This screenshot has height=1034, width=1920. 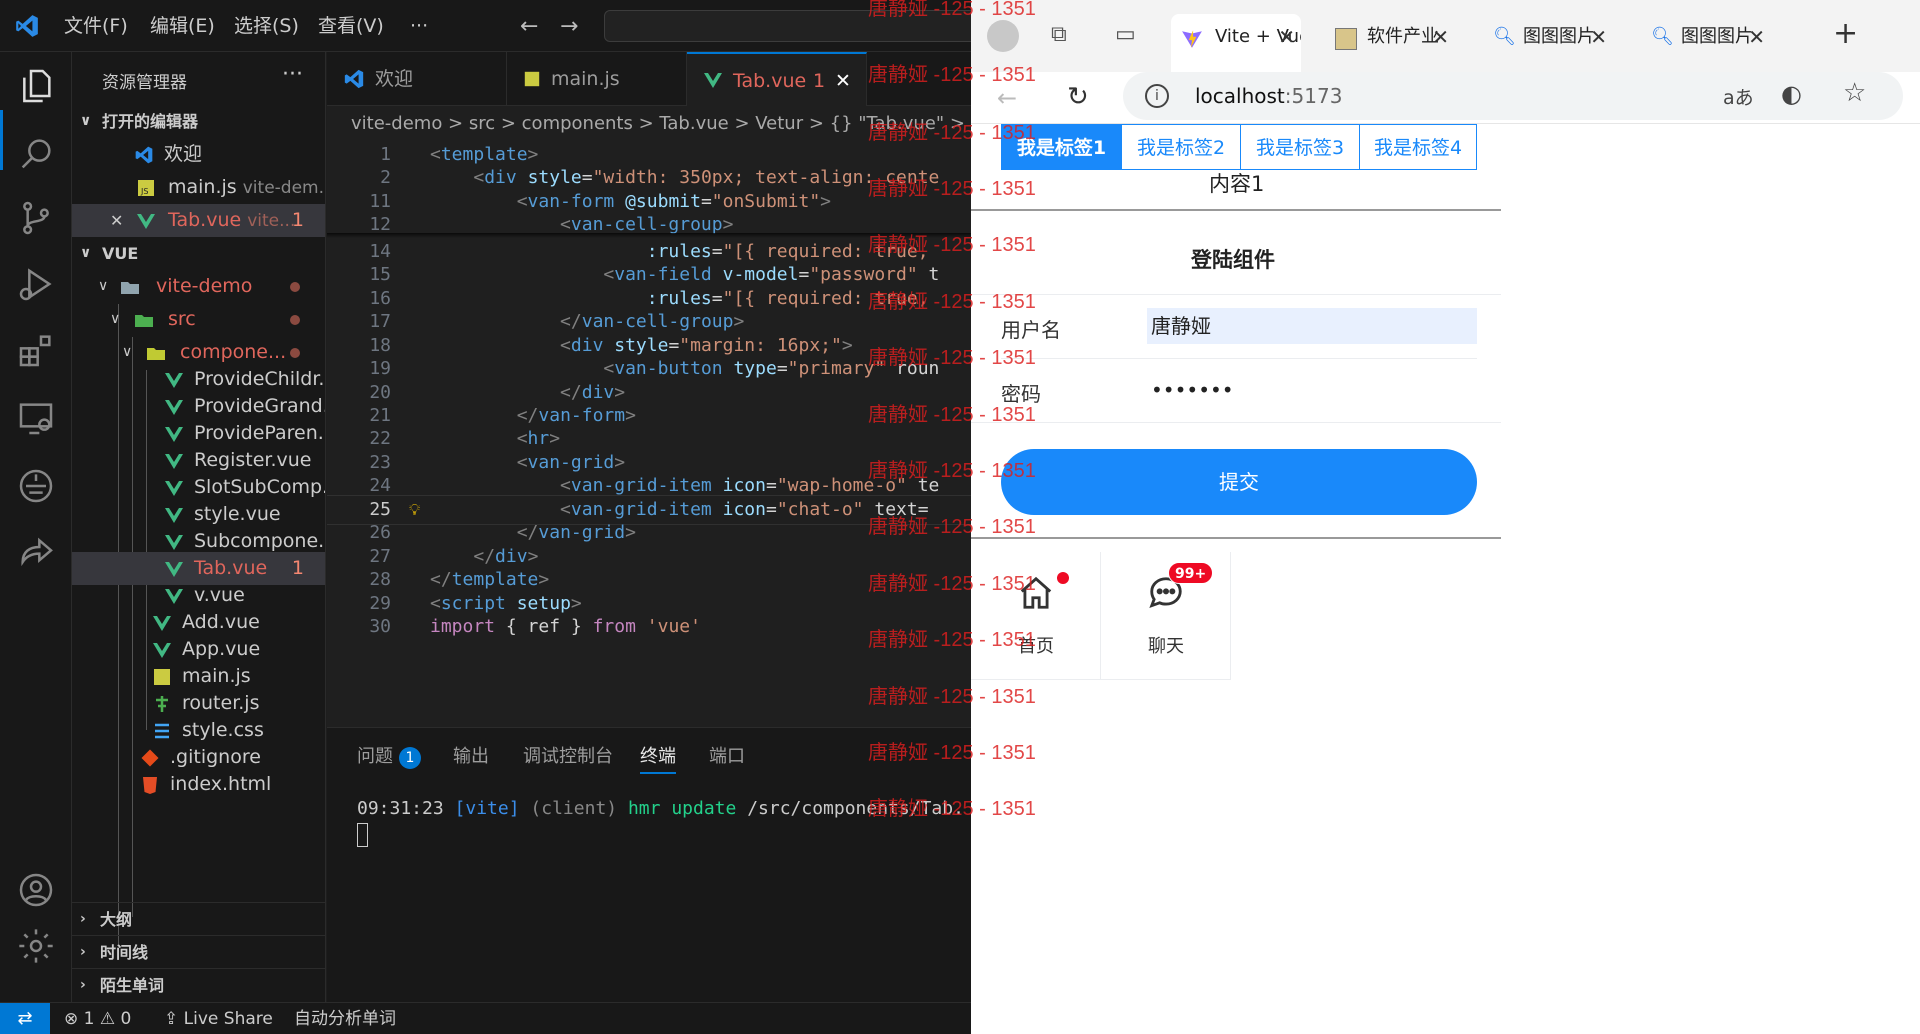 What do you see at coordinates (150, 785) in the screenshot?
I see `html-file-icon` at bounding box center [150, 785].